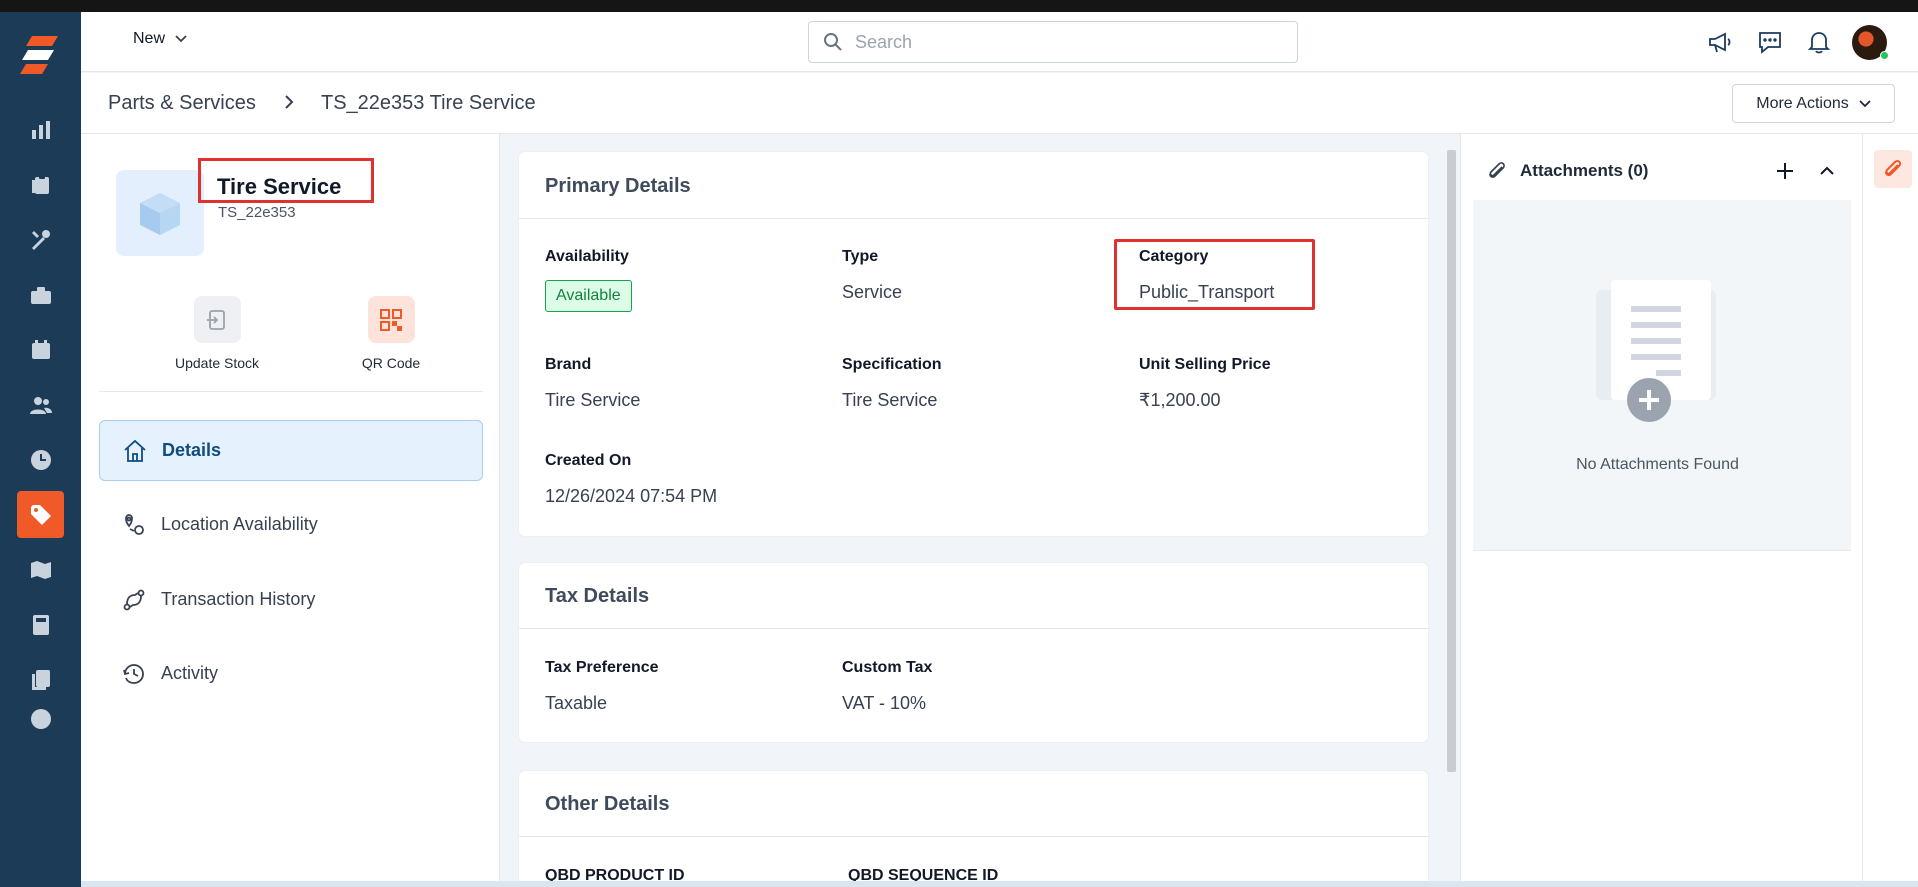 The width and height of the screenshot is (1918, 887). What do you see at coordinates (860, 256) in the screenshot?
I see `type-label: Type` at bounding box center [860, 256].